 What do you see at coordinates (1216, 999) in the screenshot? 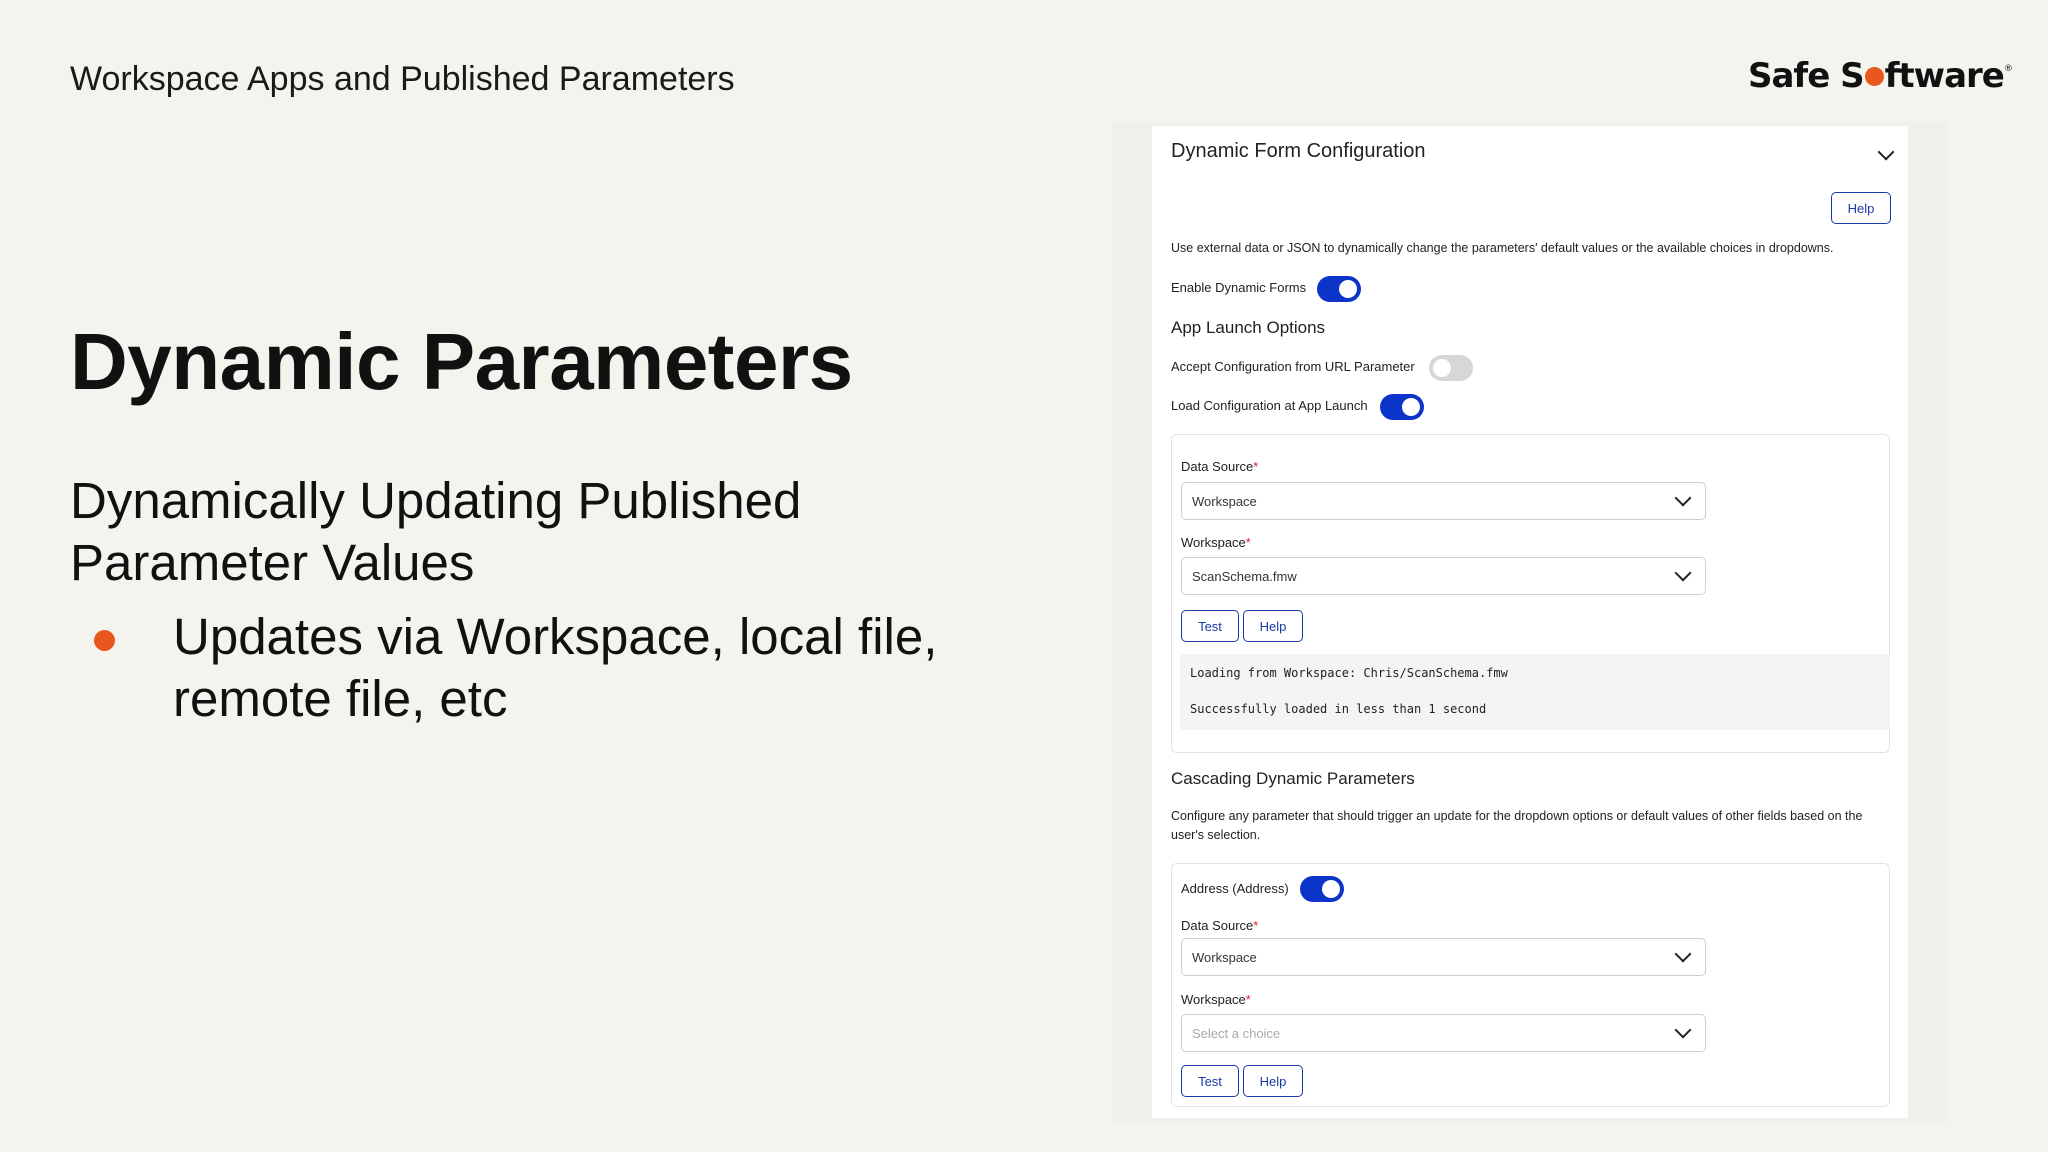
I see `cascading-workspace-label: Workspace*` at bounding box center [1216, 999].